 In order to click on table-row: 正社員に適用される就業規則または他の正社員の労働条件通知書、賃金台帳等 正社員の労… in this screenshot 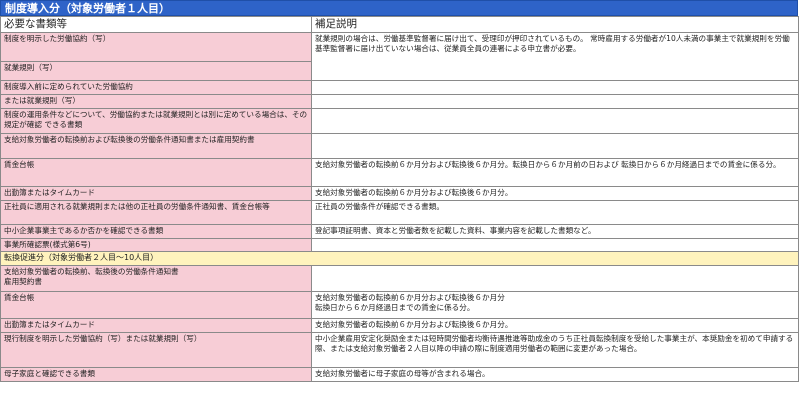, I will do `click(399, 212)`.